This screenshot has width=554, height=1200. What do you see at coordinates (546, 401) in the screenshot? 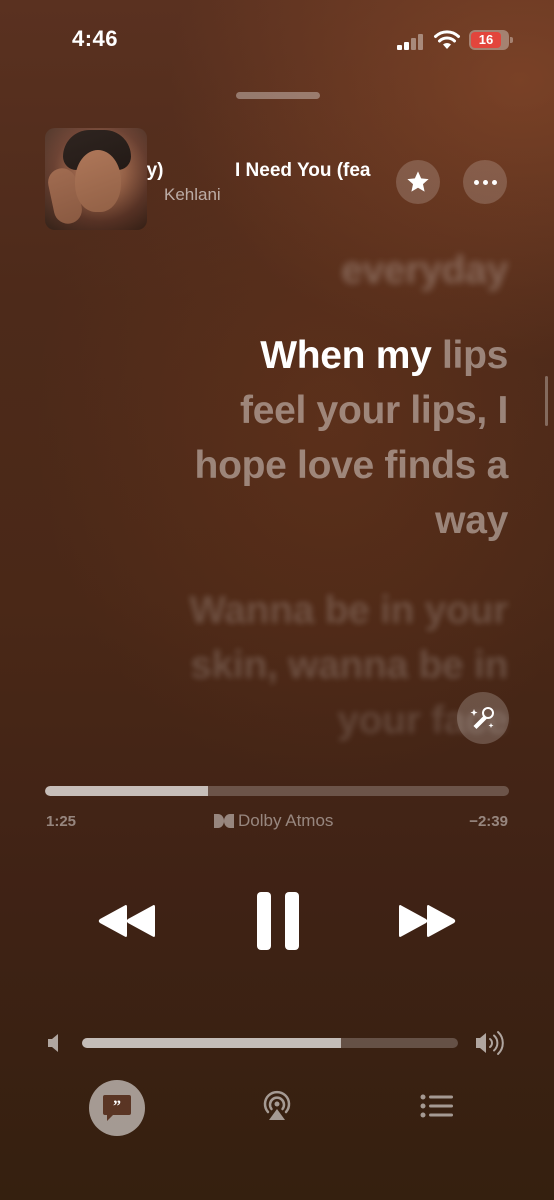
I see `scroll-indicator` at bounding box center [546, 401].